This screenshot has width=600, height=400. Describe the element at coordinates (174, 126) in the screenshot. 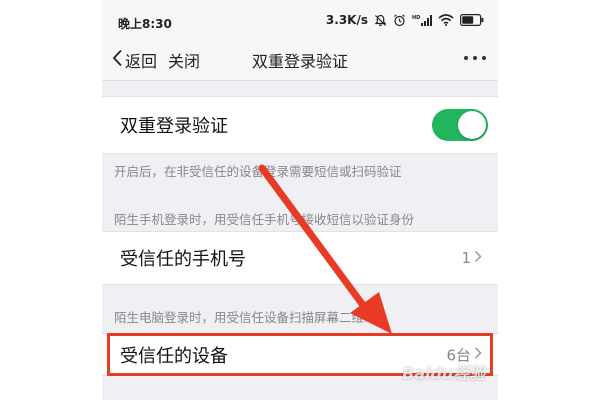

I see `two-factor-label: 双重登录验证` at that location.